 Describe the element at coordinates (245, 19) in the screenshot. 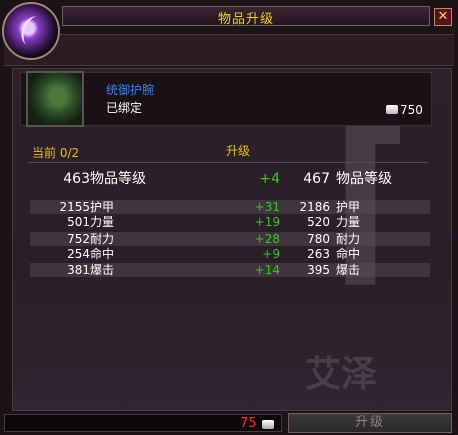

I see `window-title: 物品升级` at that location.